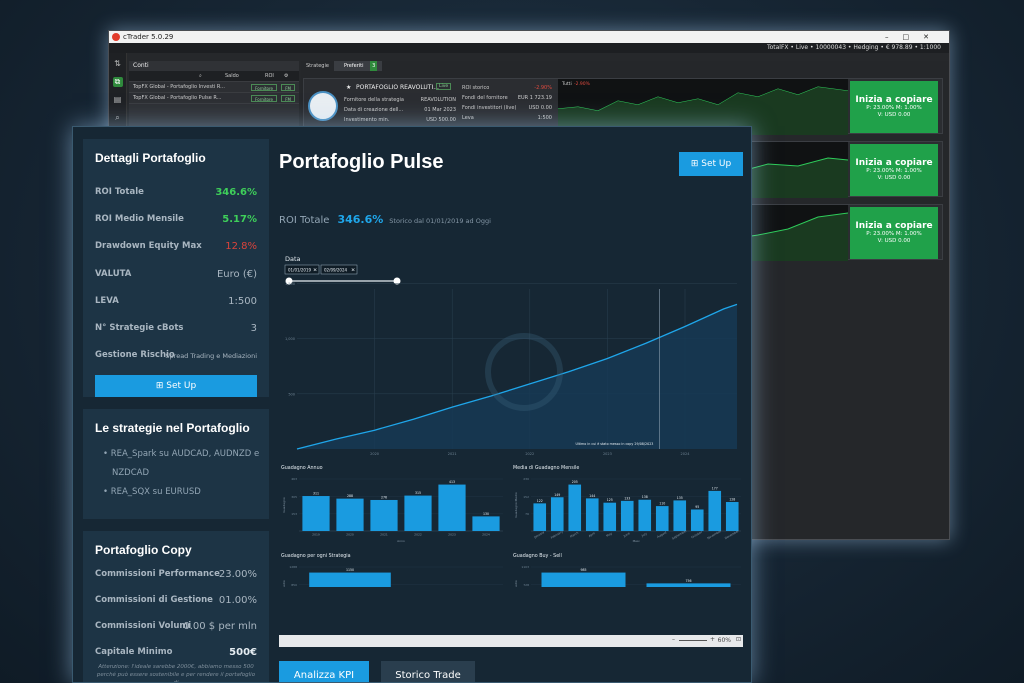 Image resolution: width=1024 pixels, height=683 pixels. I want to click on chart-title: Guadagno Annuo, so click(302, 468).